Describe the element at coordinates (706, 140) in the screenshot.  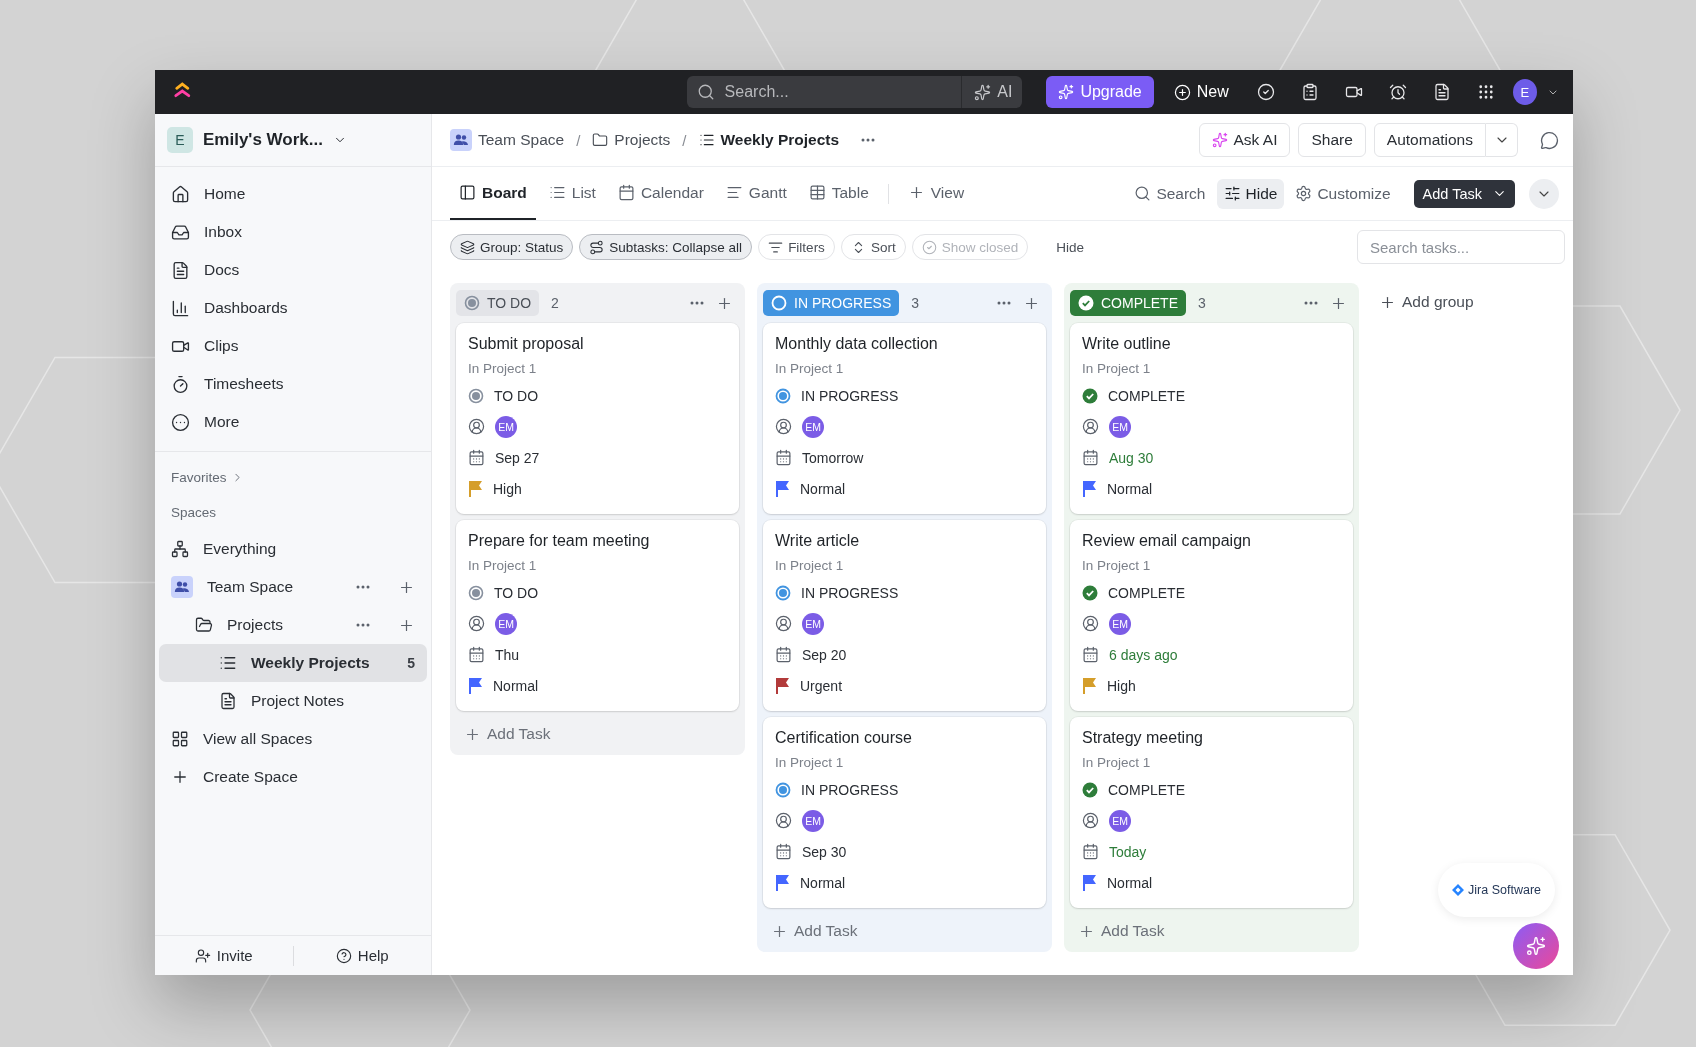
I see `list-icon` at that location.